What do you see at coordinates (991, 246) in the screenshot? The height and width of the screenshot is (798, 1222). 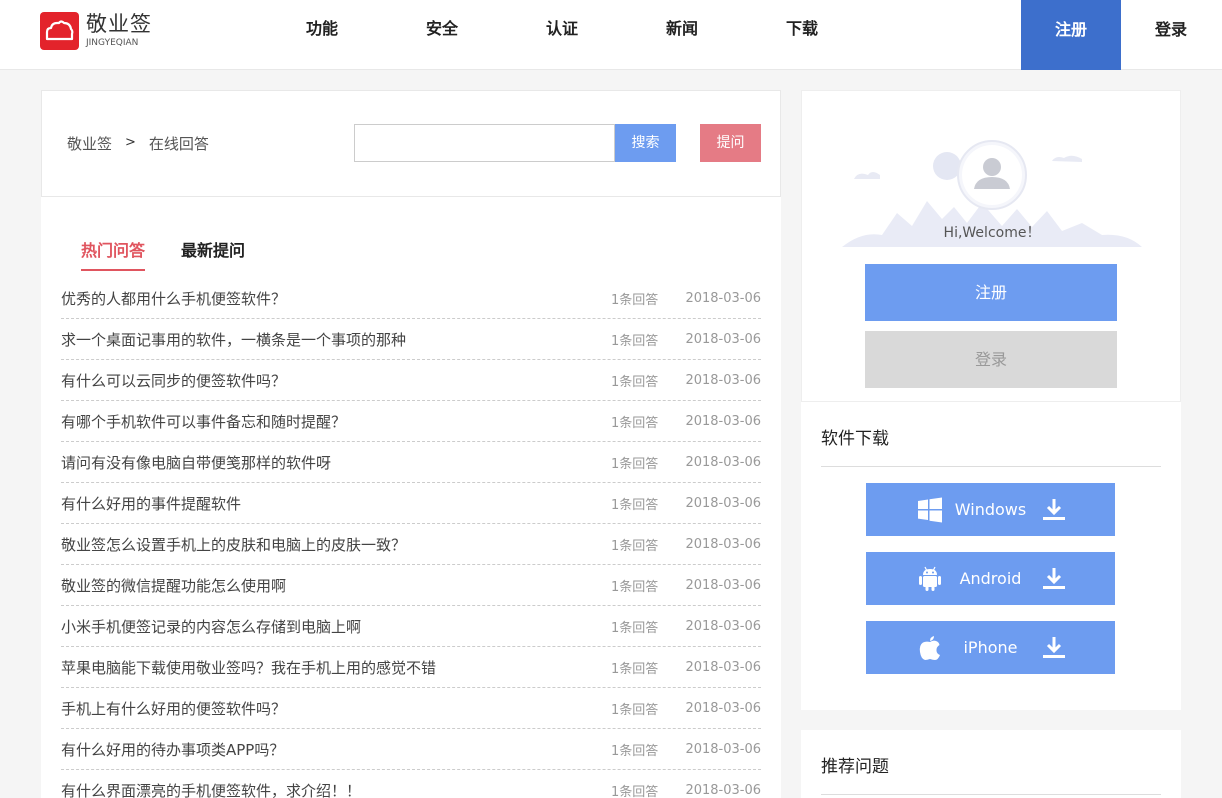 I see `welcome-panel: Hi,Welcome！ 注册 登录` at bounding box center [991, 246].